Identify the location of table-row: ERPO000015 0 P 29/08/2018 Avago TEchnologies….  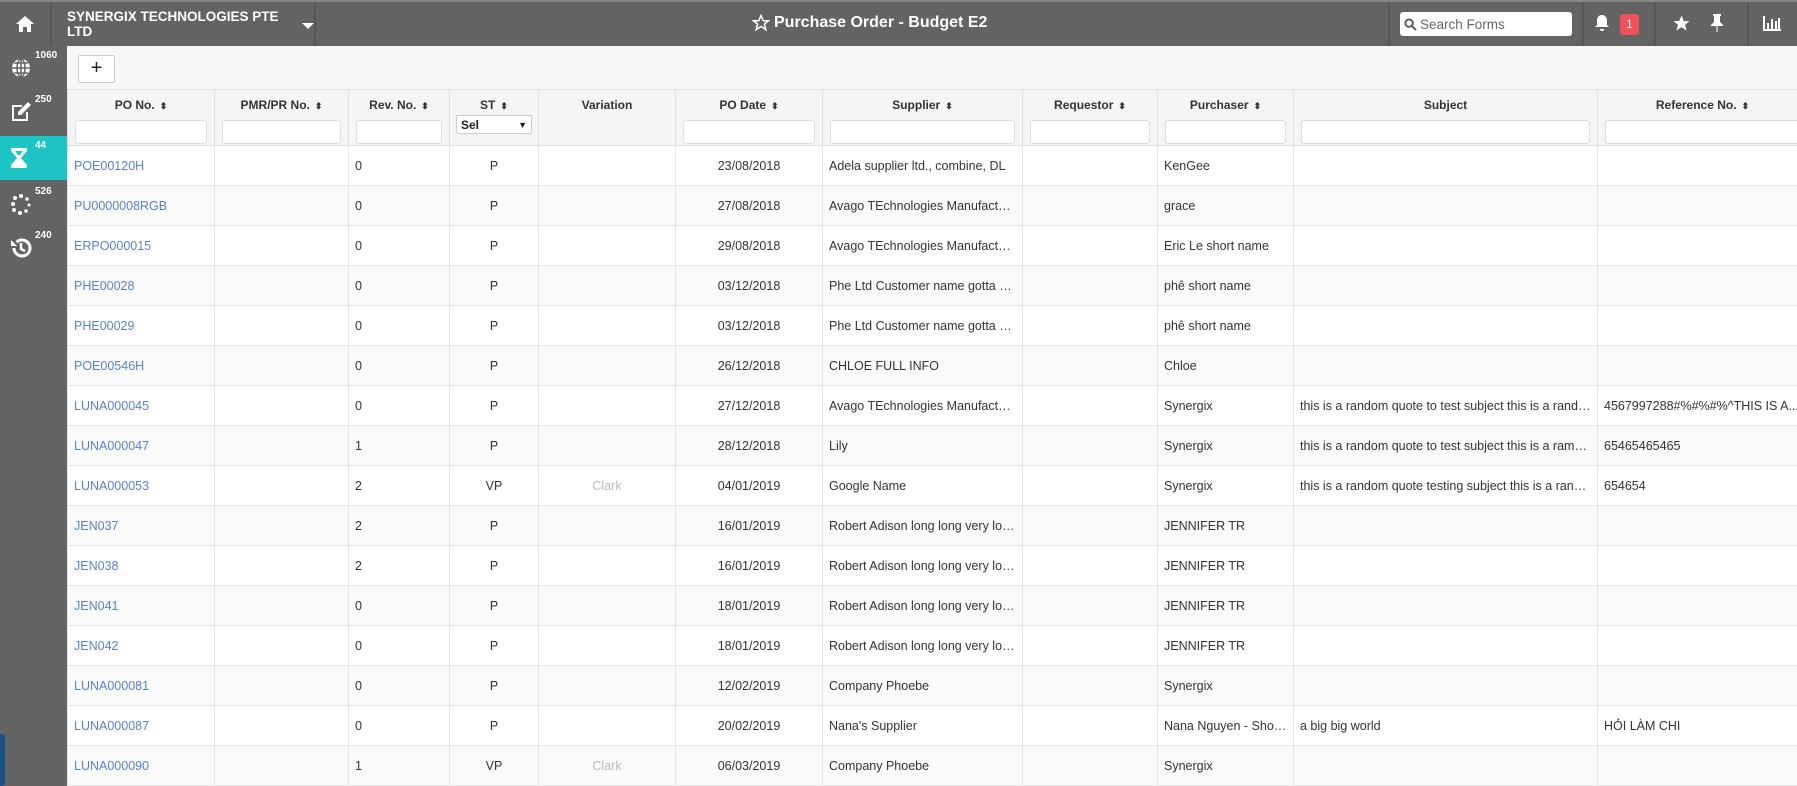
(932, 245).